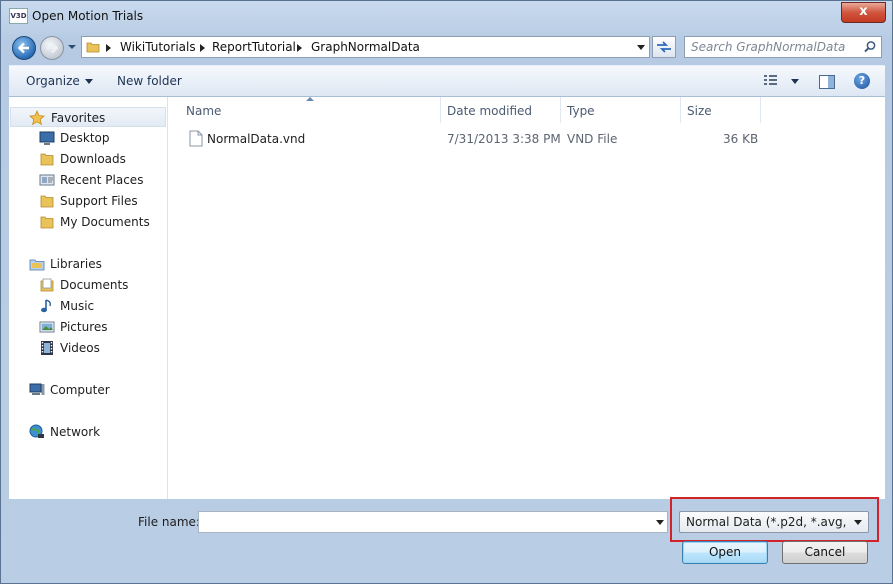  I want to click on help-button: ?, so click(862, 81).